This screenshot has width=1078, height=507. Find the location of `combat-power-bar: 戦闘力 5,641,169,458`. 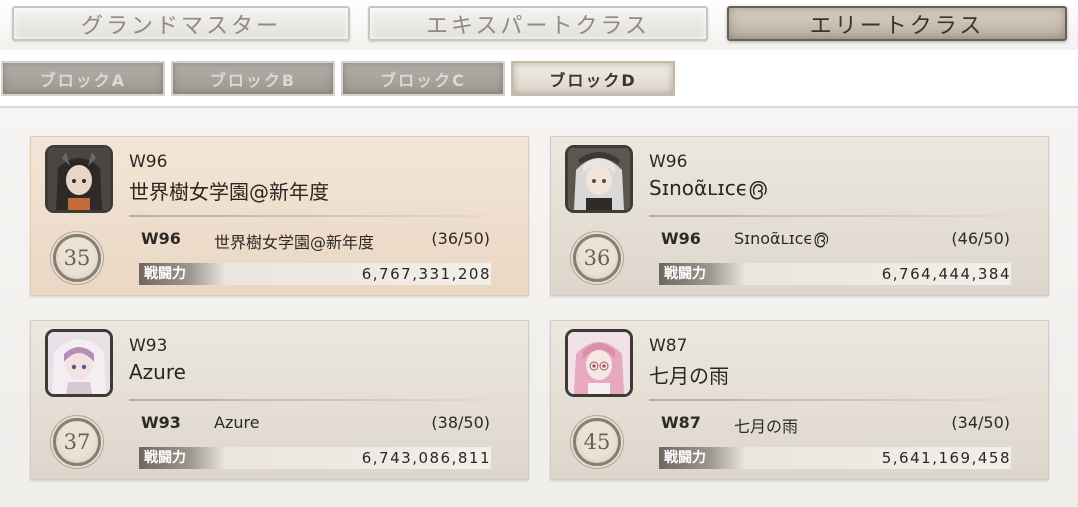

combat-power-bar: 戦闘力 5,641,169,458 is located at coordinates (835, 458).